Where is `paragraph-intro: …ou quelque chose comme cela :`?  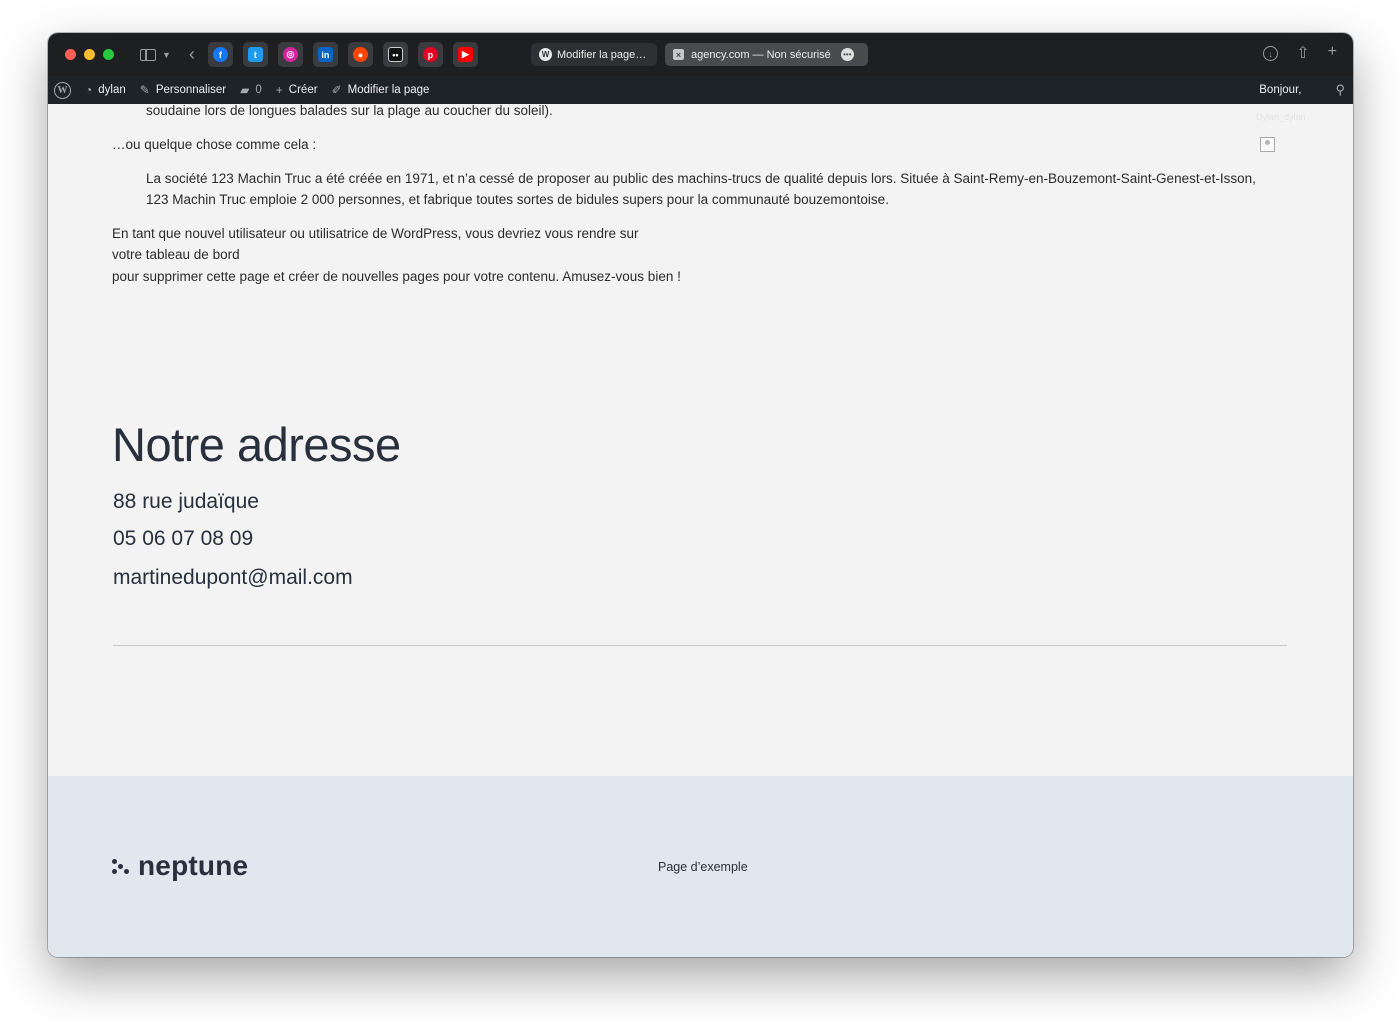 paragraph-intro: …ou quelque chose comme cela : is located at coordinates (214, 144).